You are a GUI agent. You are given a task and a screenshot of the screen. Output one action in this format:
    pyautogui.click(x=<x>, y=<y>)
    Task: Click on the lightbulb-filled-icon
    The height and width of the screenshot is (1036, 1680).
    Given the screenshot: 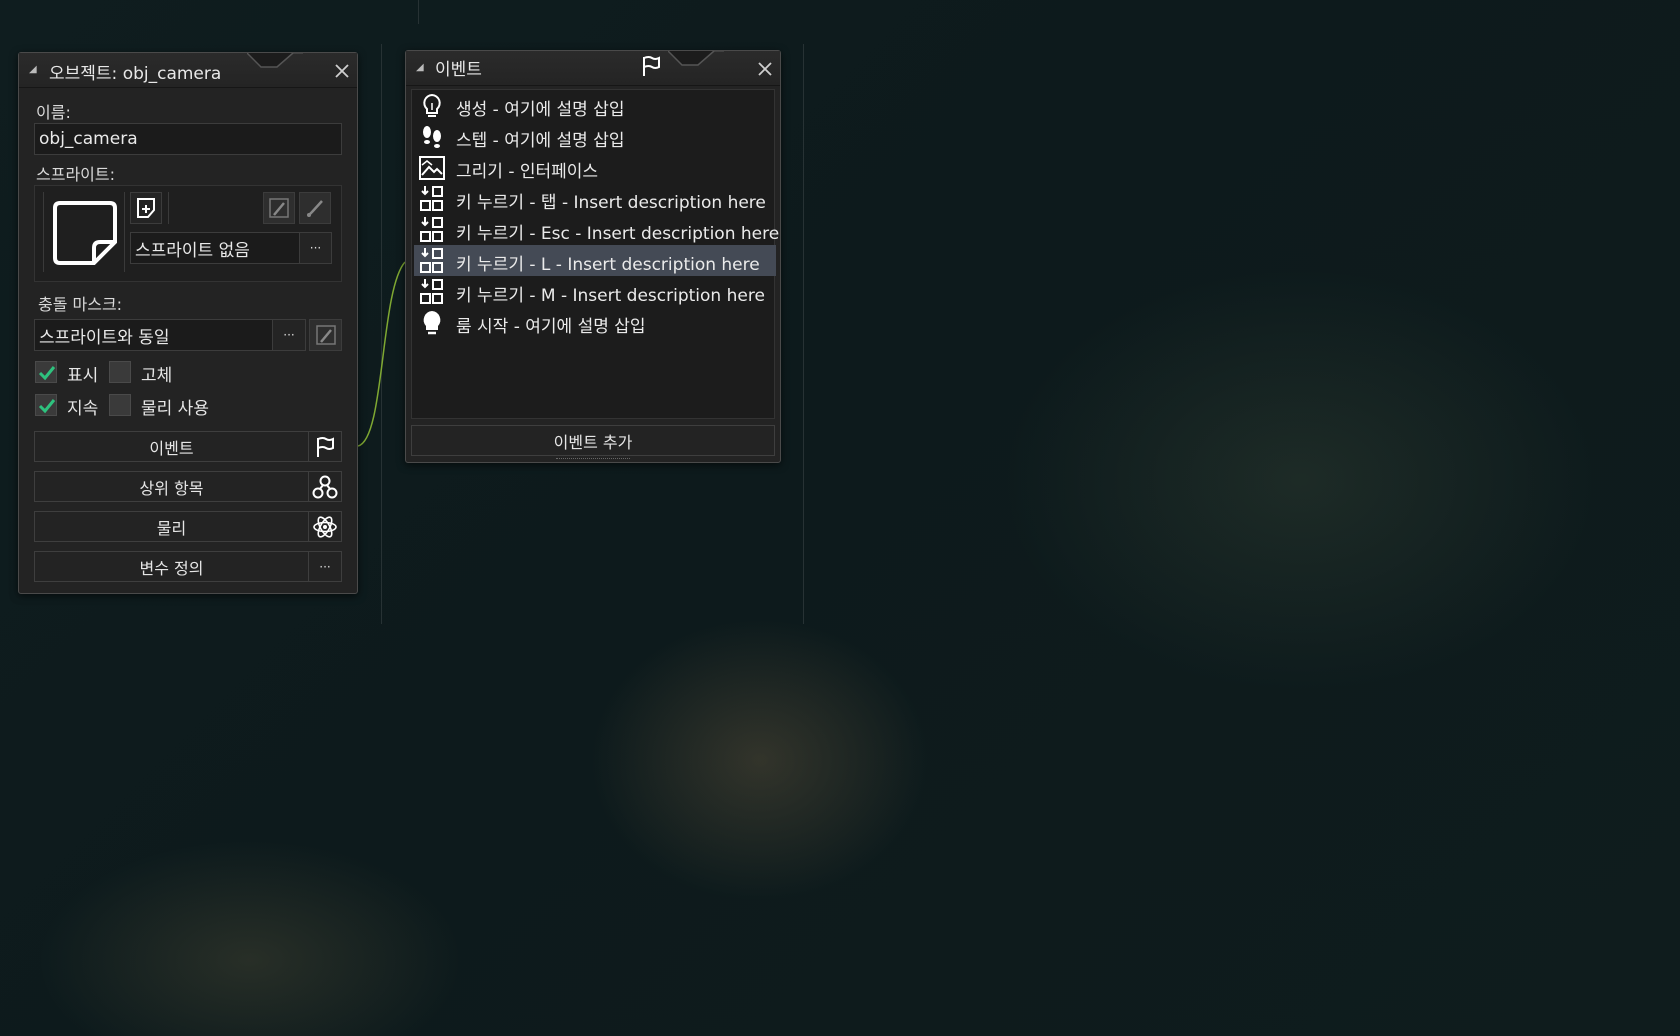 What is the action you would take?
    pyautogui.click(x=432, y=323)
    